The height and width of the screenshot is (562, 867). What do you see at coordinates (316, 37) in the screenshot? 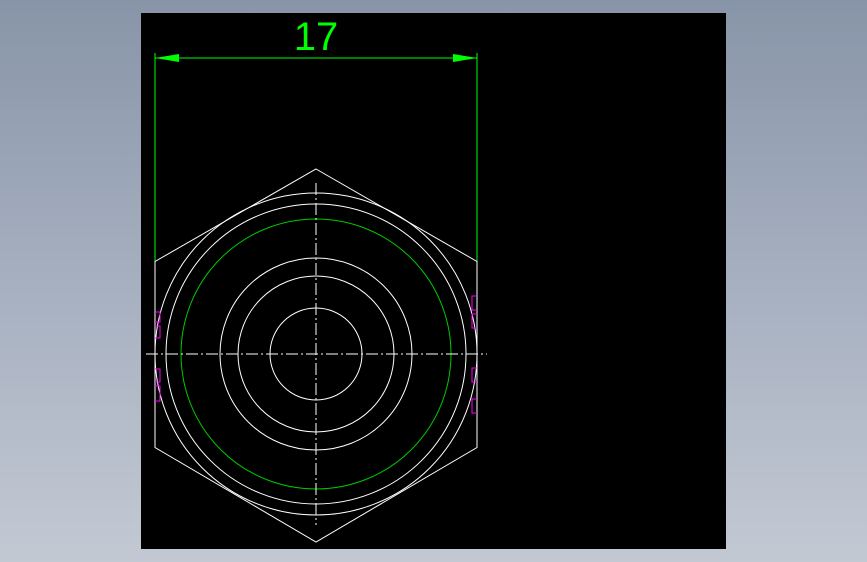
I see `dimension-text: 17` at bounding box center [316, 37].